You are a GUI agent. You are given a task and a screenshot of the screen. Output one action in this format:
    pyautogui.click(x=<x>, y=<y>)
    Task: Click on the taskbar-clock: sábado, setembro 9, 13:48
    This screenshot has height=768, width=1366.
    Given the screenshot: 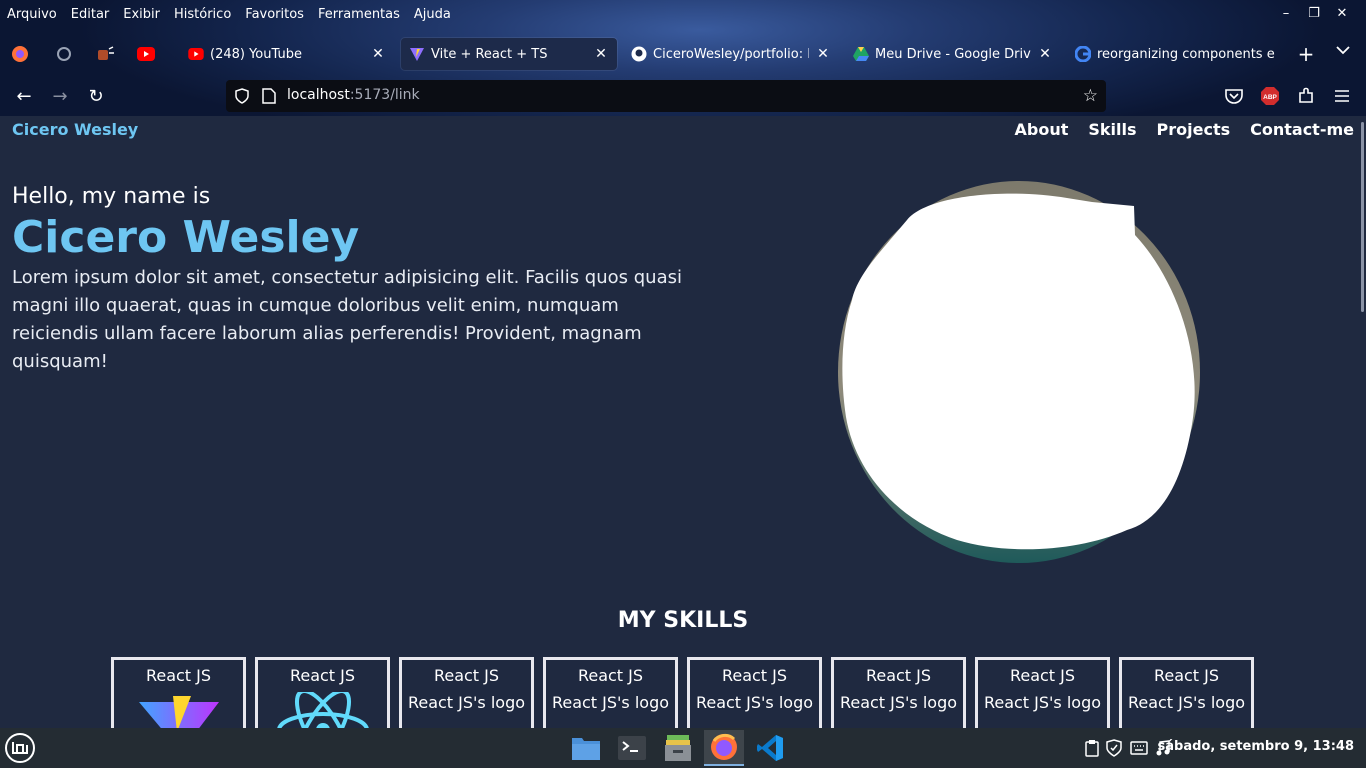 What is the action you would take?
    pyautogui.click(x=1256, y=746)
    